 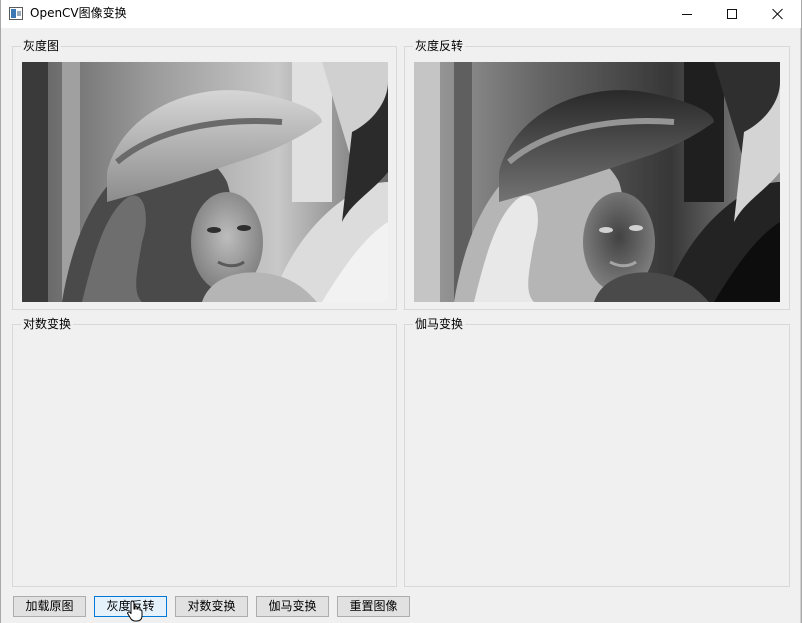 I want to click on close-icon, so click(x=778, y=14).